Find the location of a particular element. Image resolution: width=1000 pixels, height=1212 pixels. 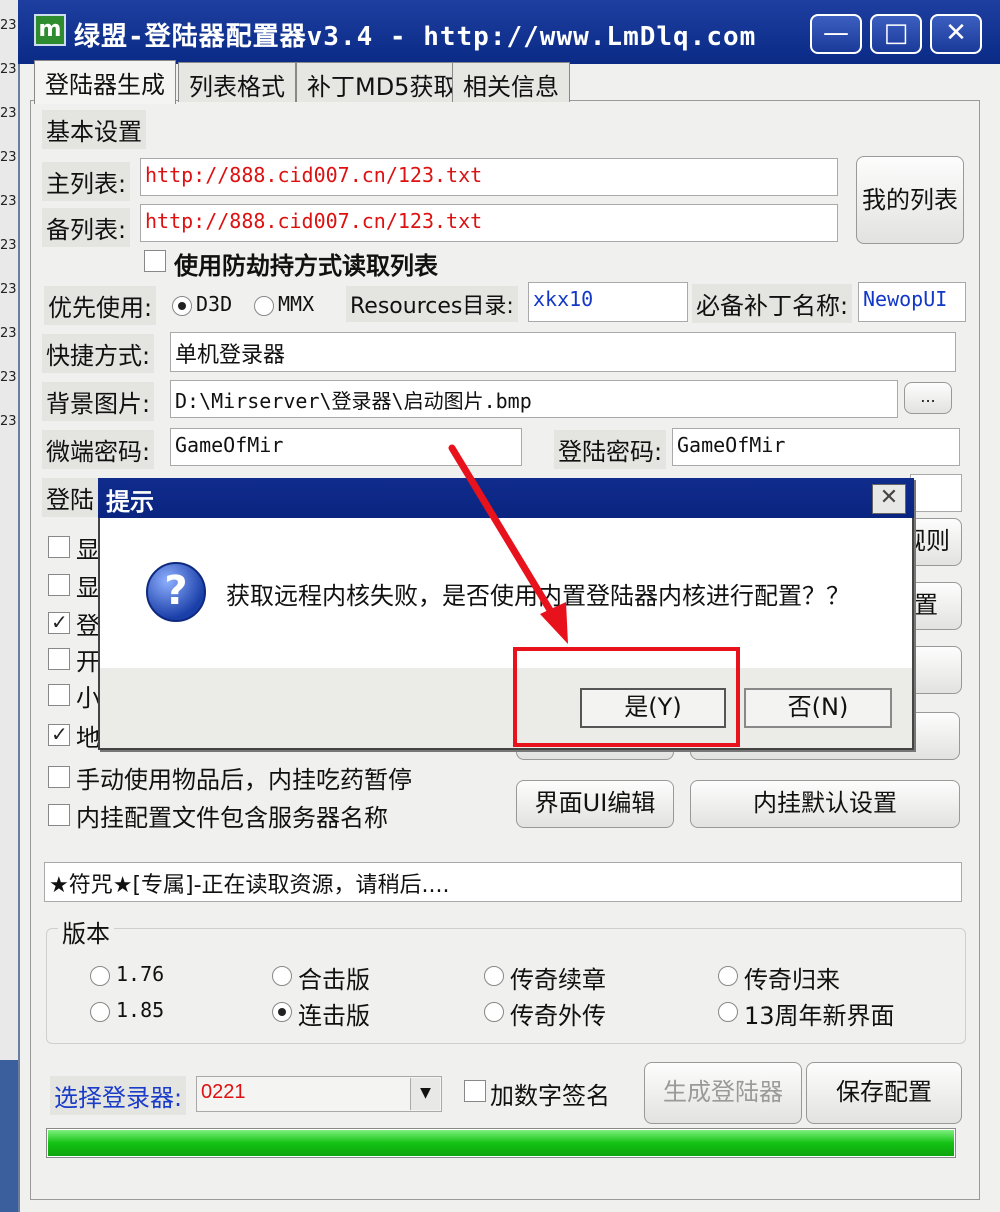

minimize-button: — is located at coordinates (836, 34).